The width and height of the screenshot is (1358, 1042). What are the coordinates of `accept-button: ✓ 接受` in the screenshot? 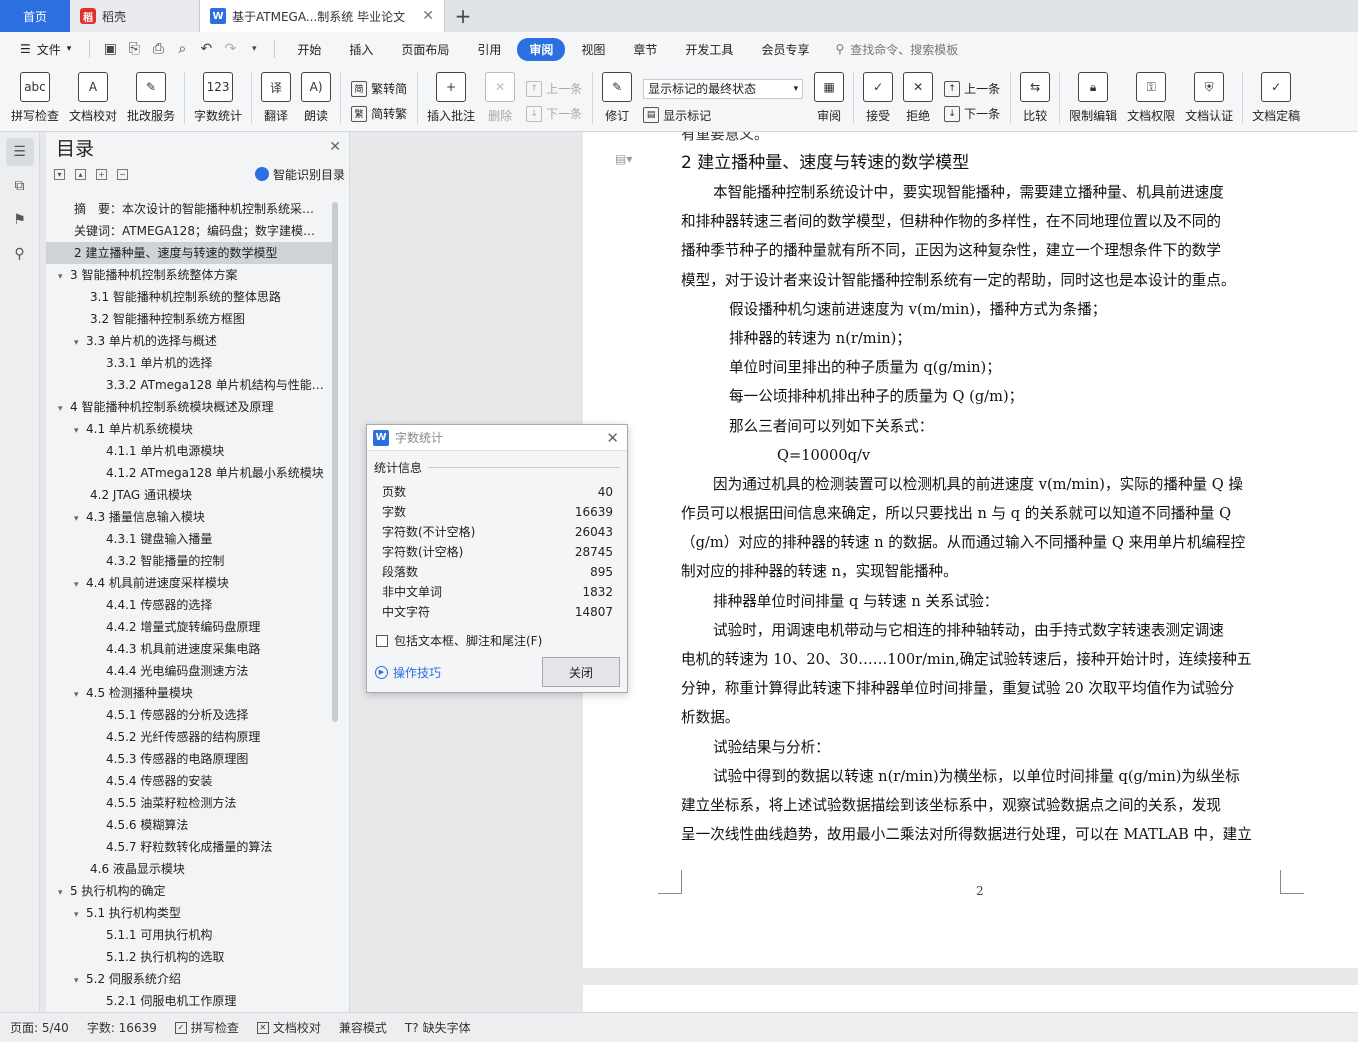 It's located at (878, 98).